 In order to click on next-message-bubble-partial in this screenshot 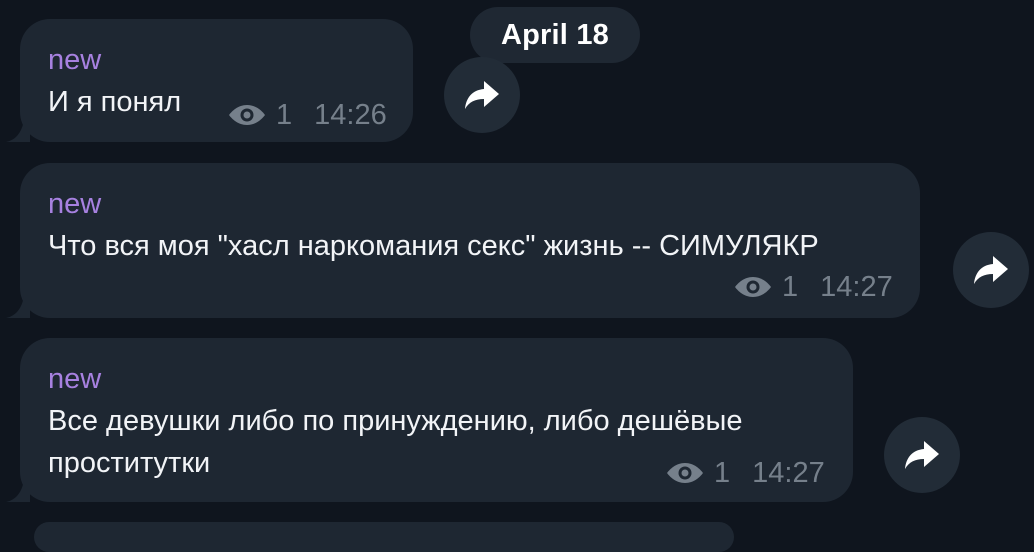, I will do `click(384, 537)`.